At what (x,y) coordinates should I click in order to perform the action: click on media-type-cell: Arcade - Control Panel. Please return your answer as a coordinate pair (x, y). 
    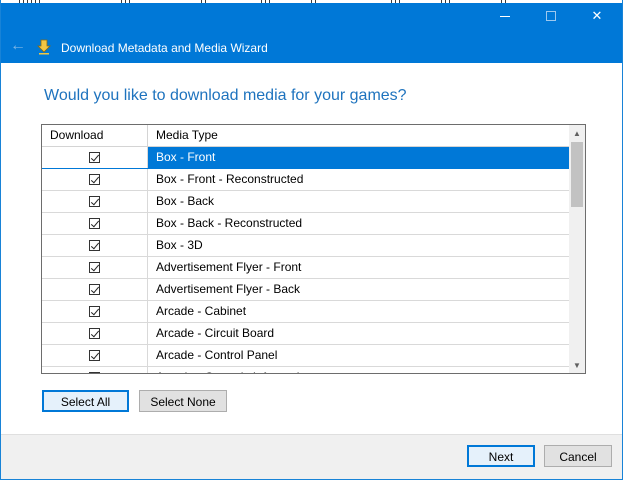
    Looking at the image, I should click on (217, 355).